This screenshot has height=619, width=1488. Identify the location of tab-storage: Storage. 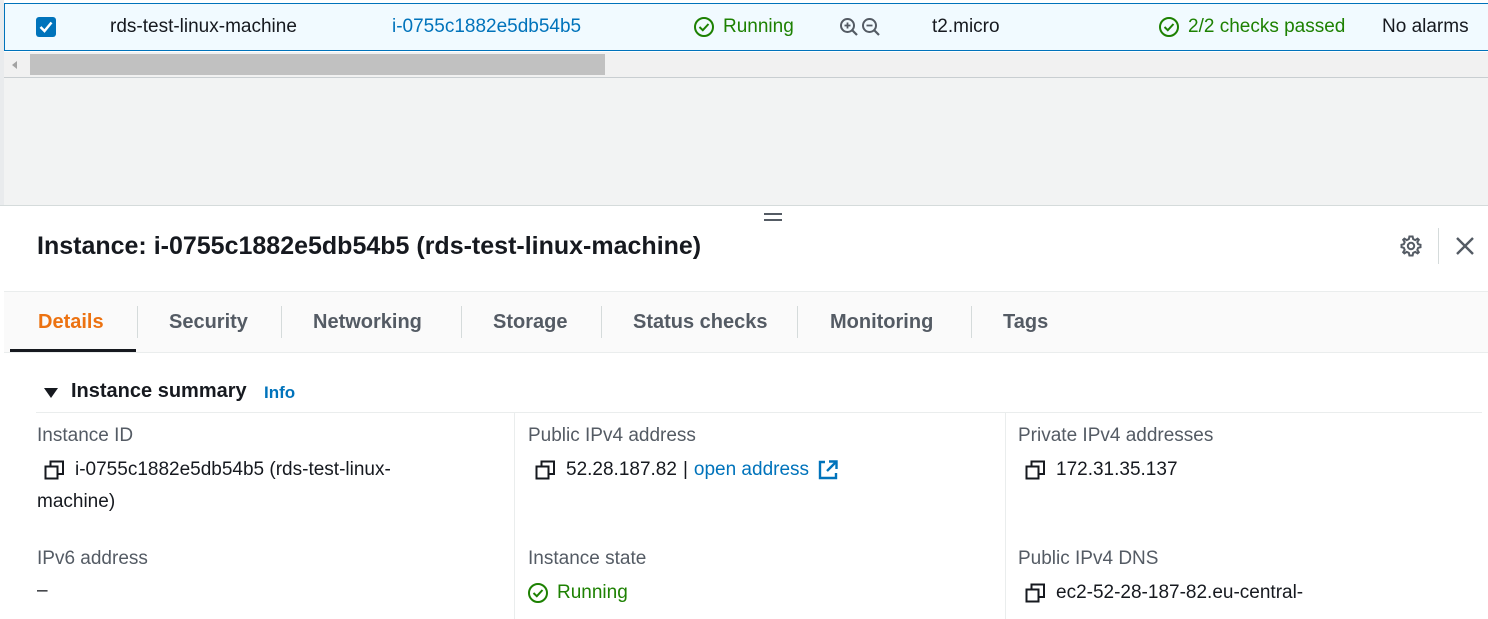
(530, 322).